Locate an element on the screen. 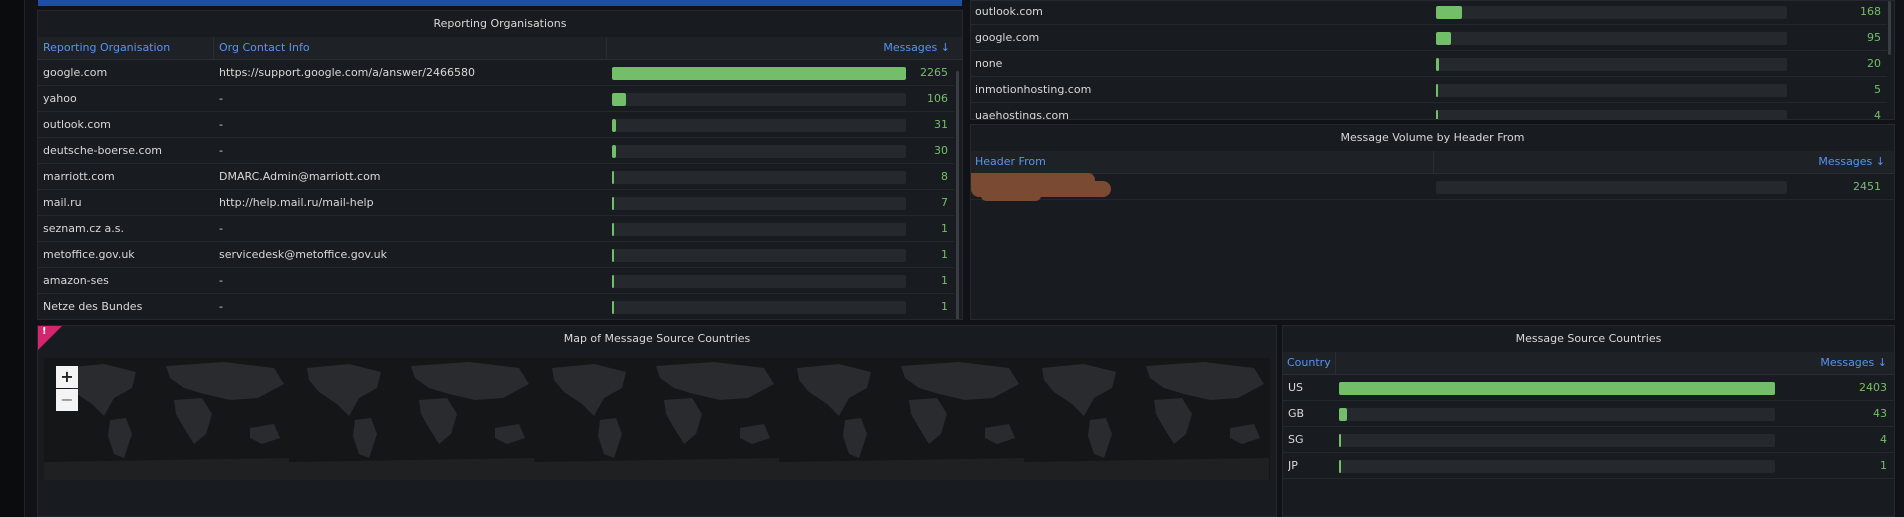 This screenshot has height=517, width=1904. table-row: inmotionhosting.com 5 is located at coordinates (1429, 90).